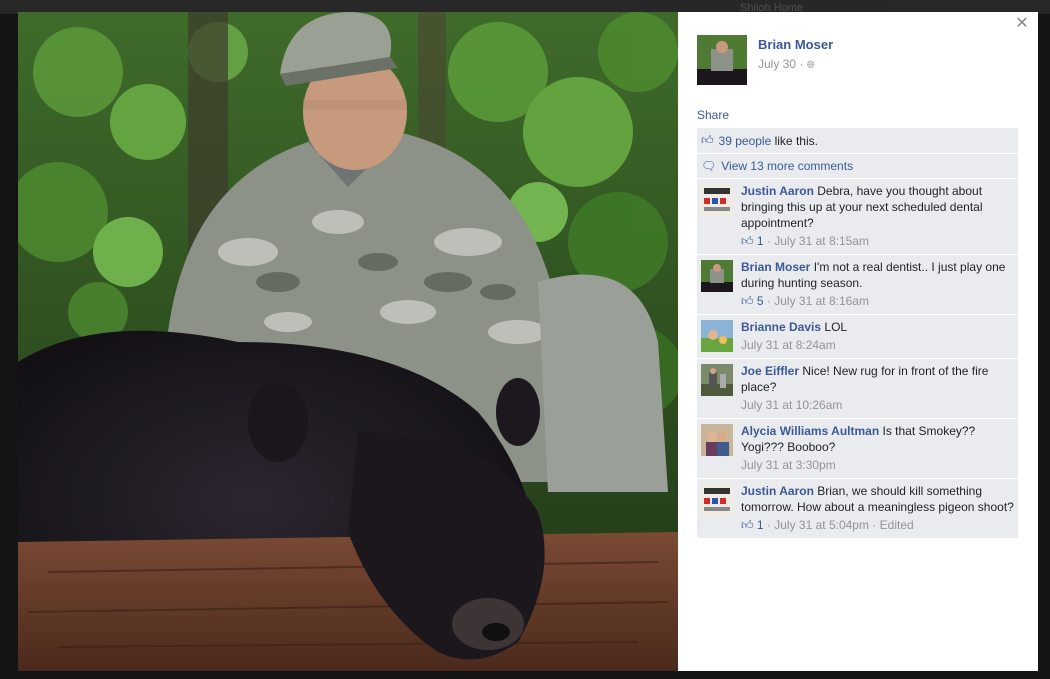 The width and height of the screenshot is (1050, 679). What do you see at coordinates (810, 65) in the screenshot?
I see `globe-icon: 🌐︎` at bounding box center [810, 65].